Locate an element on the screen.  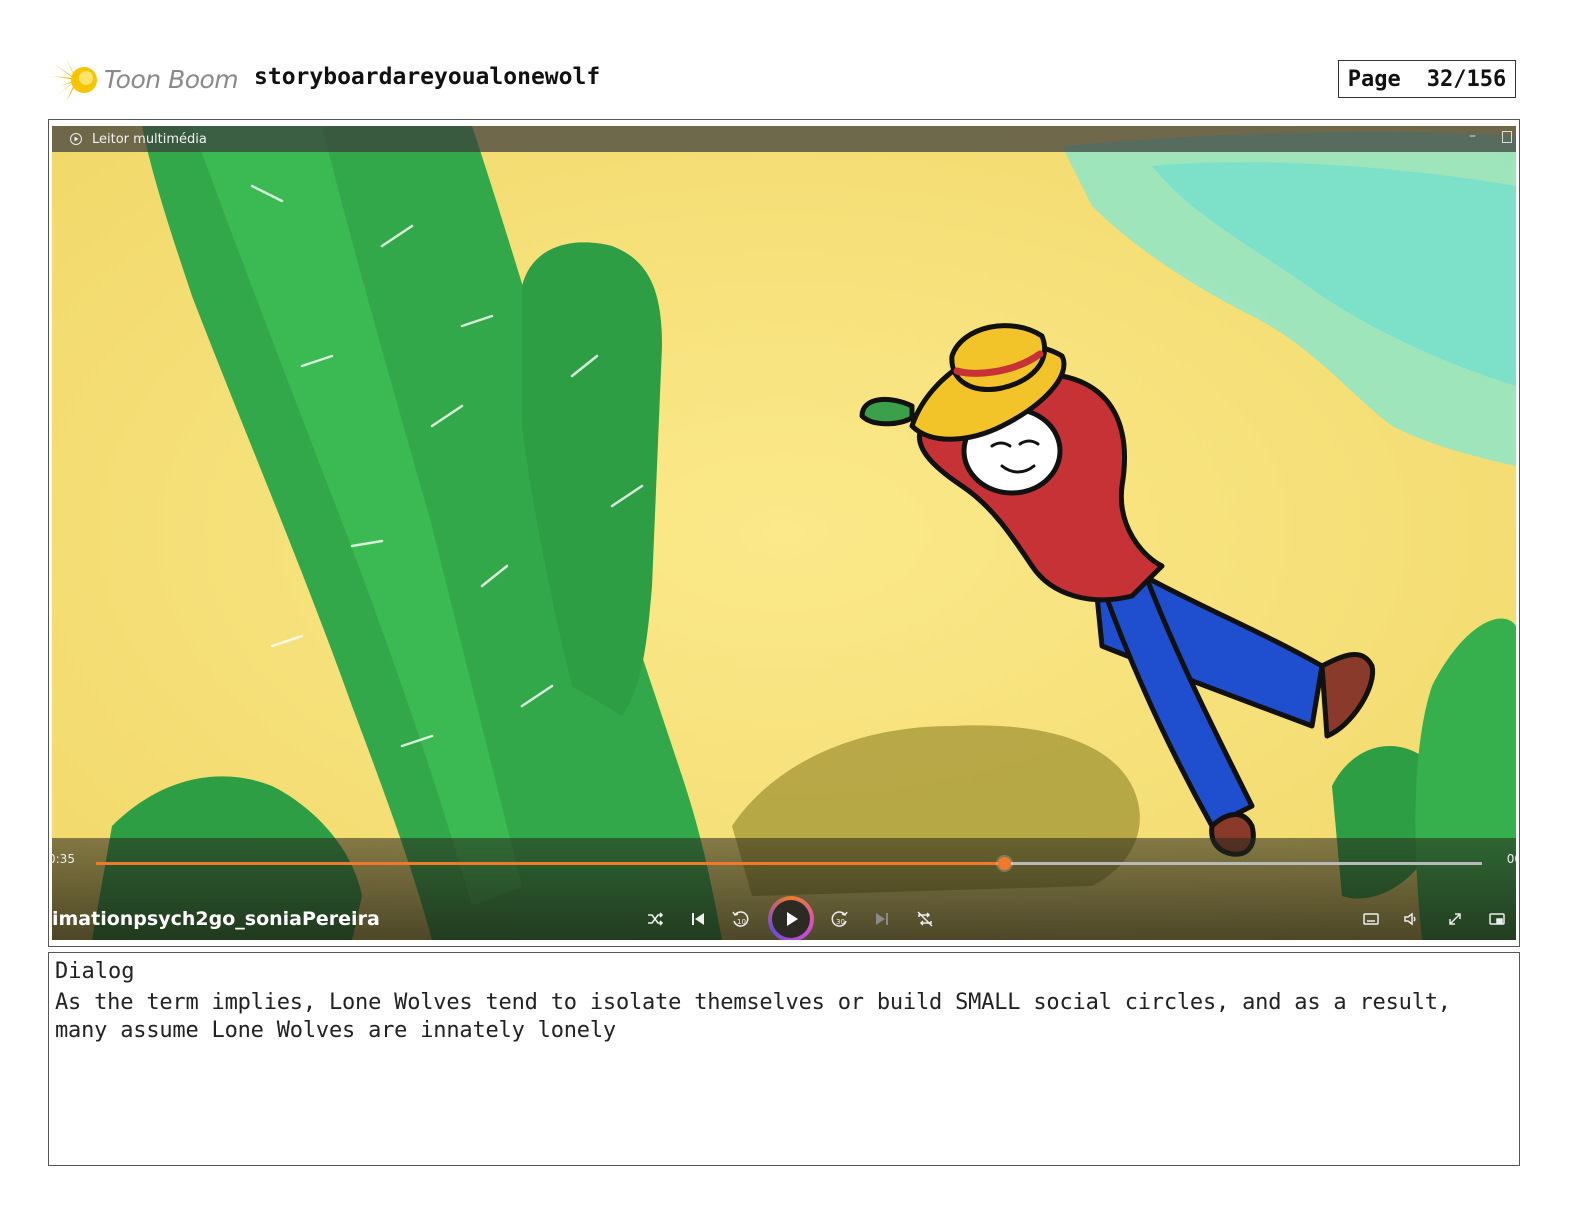
window-title: Leitor multimédia is located at coordinates (149, 139).